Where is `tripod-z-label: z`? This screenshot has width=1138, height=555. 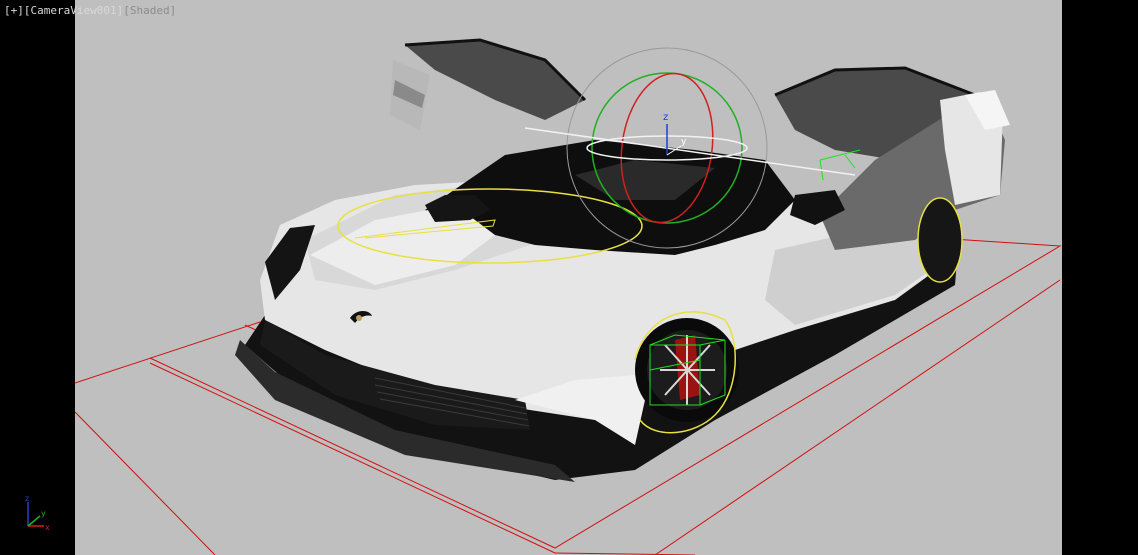
tripod-z-label: z is located at coordinates (27, 498).